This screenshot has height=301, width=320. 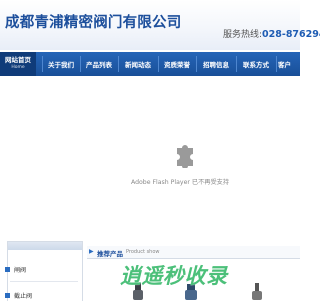 I want to click on nav-item-sub: Home, so click(x=18, y=67).